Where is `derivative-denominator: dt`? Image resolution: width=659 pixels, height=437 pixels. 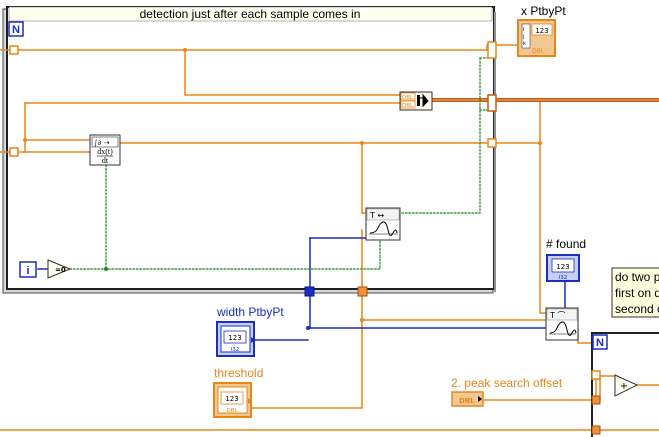
derivative-denominator: dt is located at coordinates (105, 160).